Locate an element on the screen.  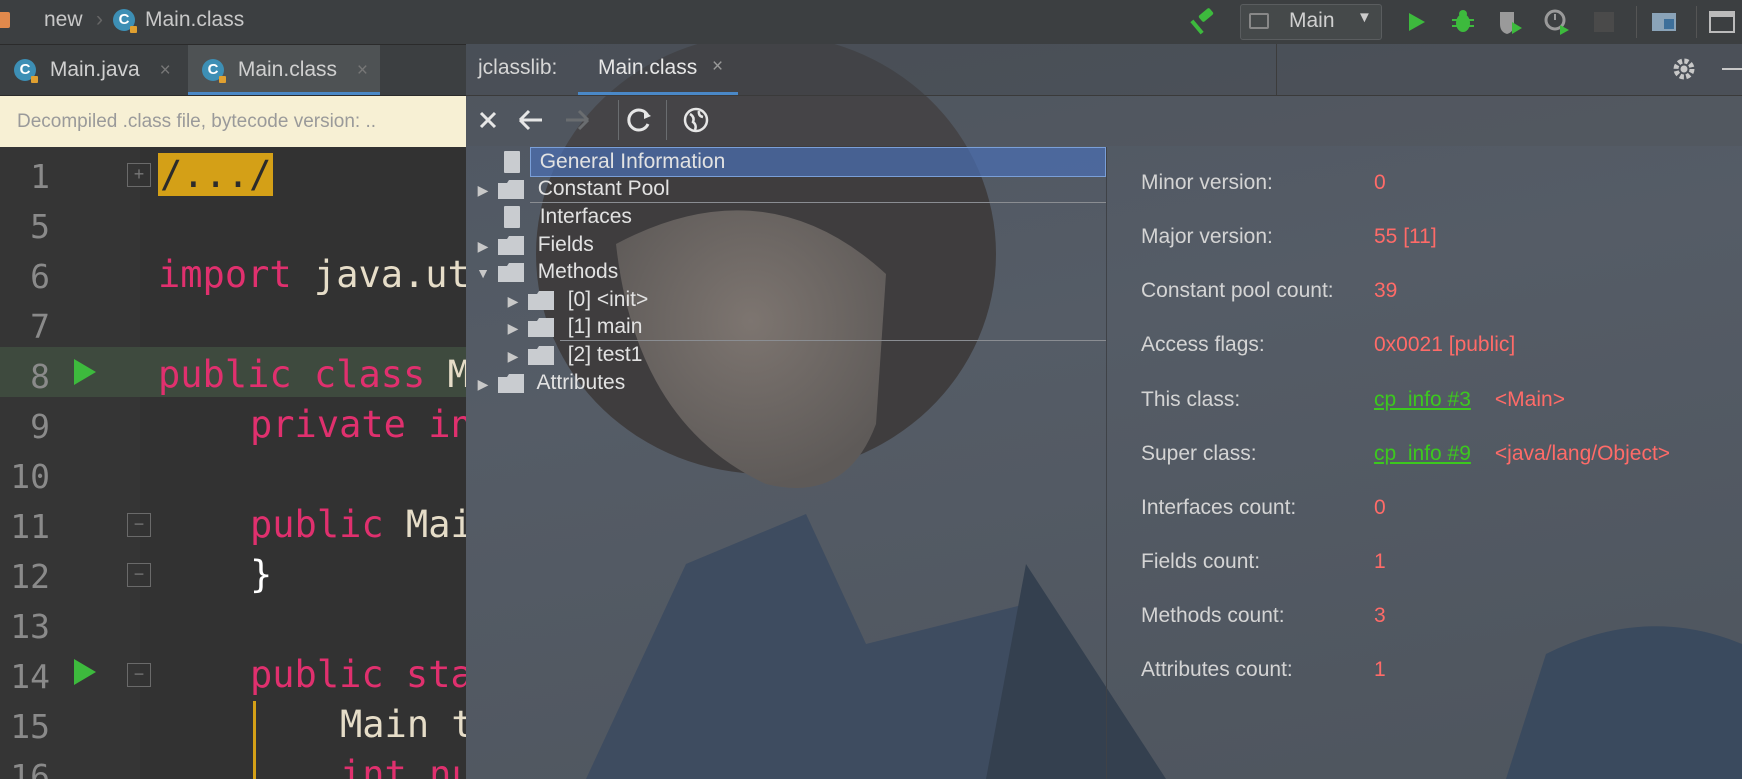
info-row-interfaces-count: Interfaces count: 0 is located at coordinates (1263, 508).